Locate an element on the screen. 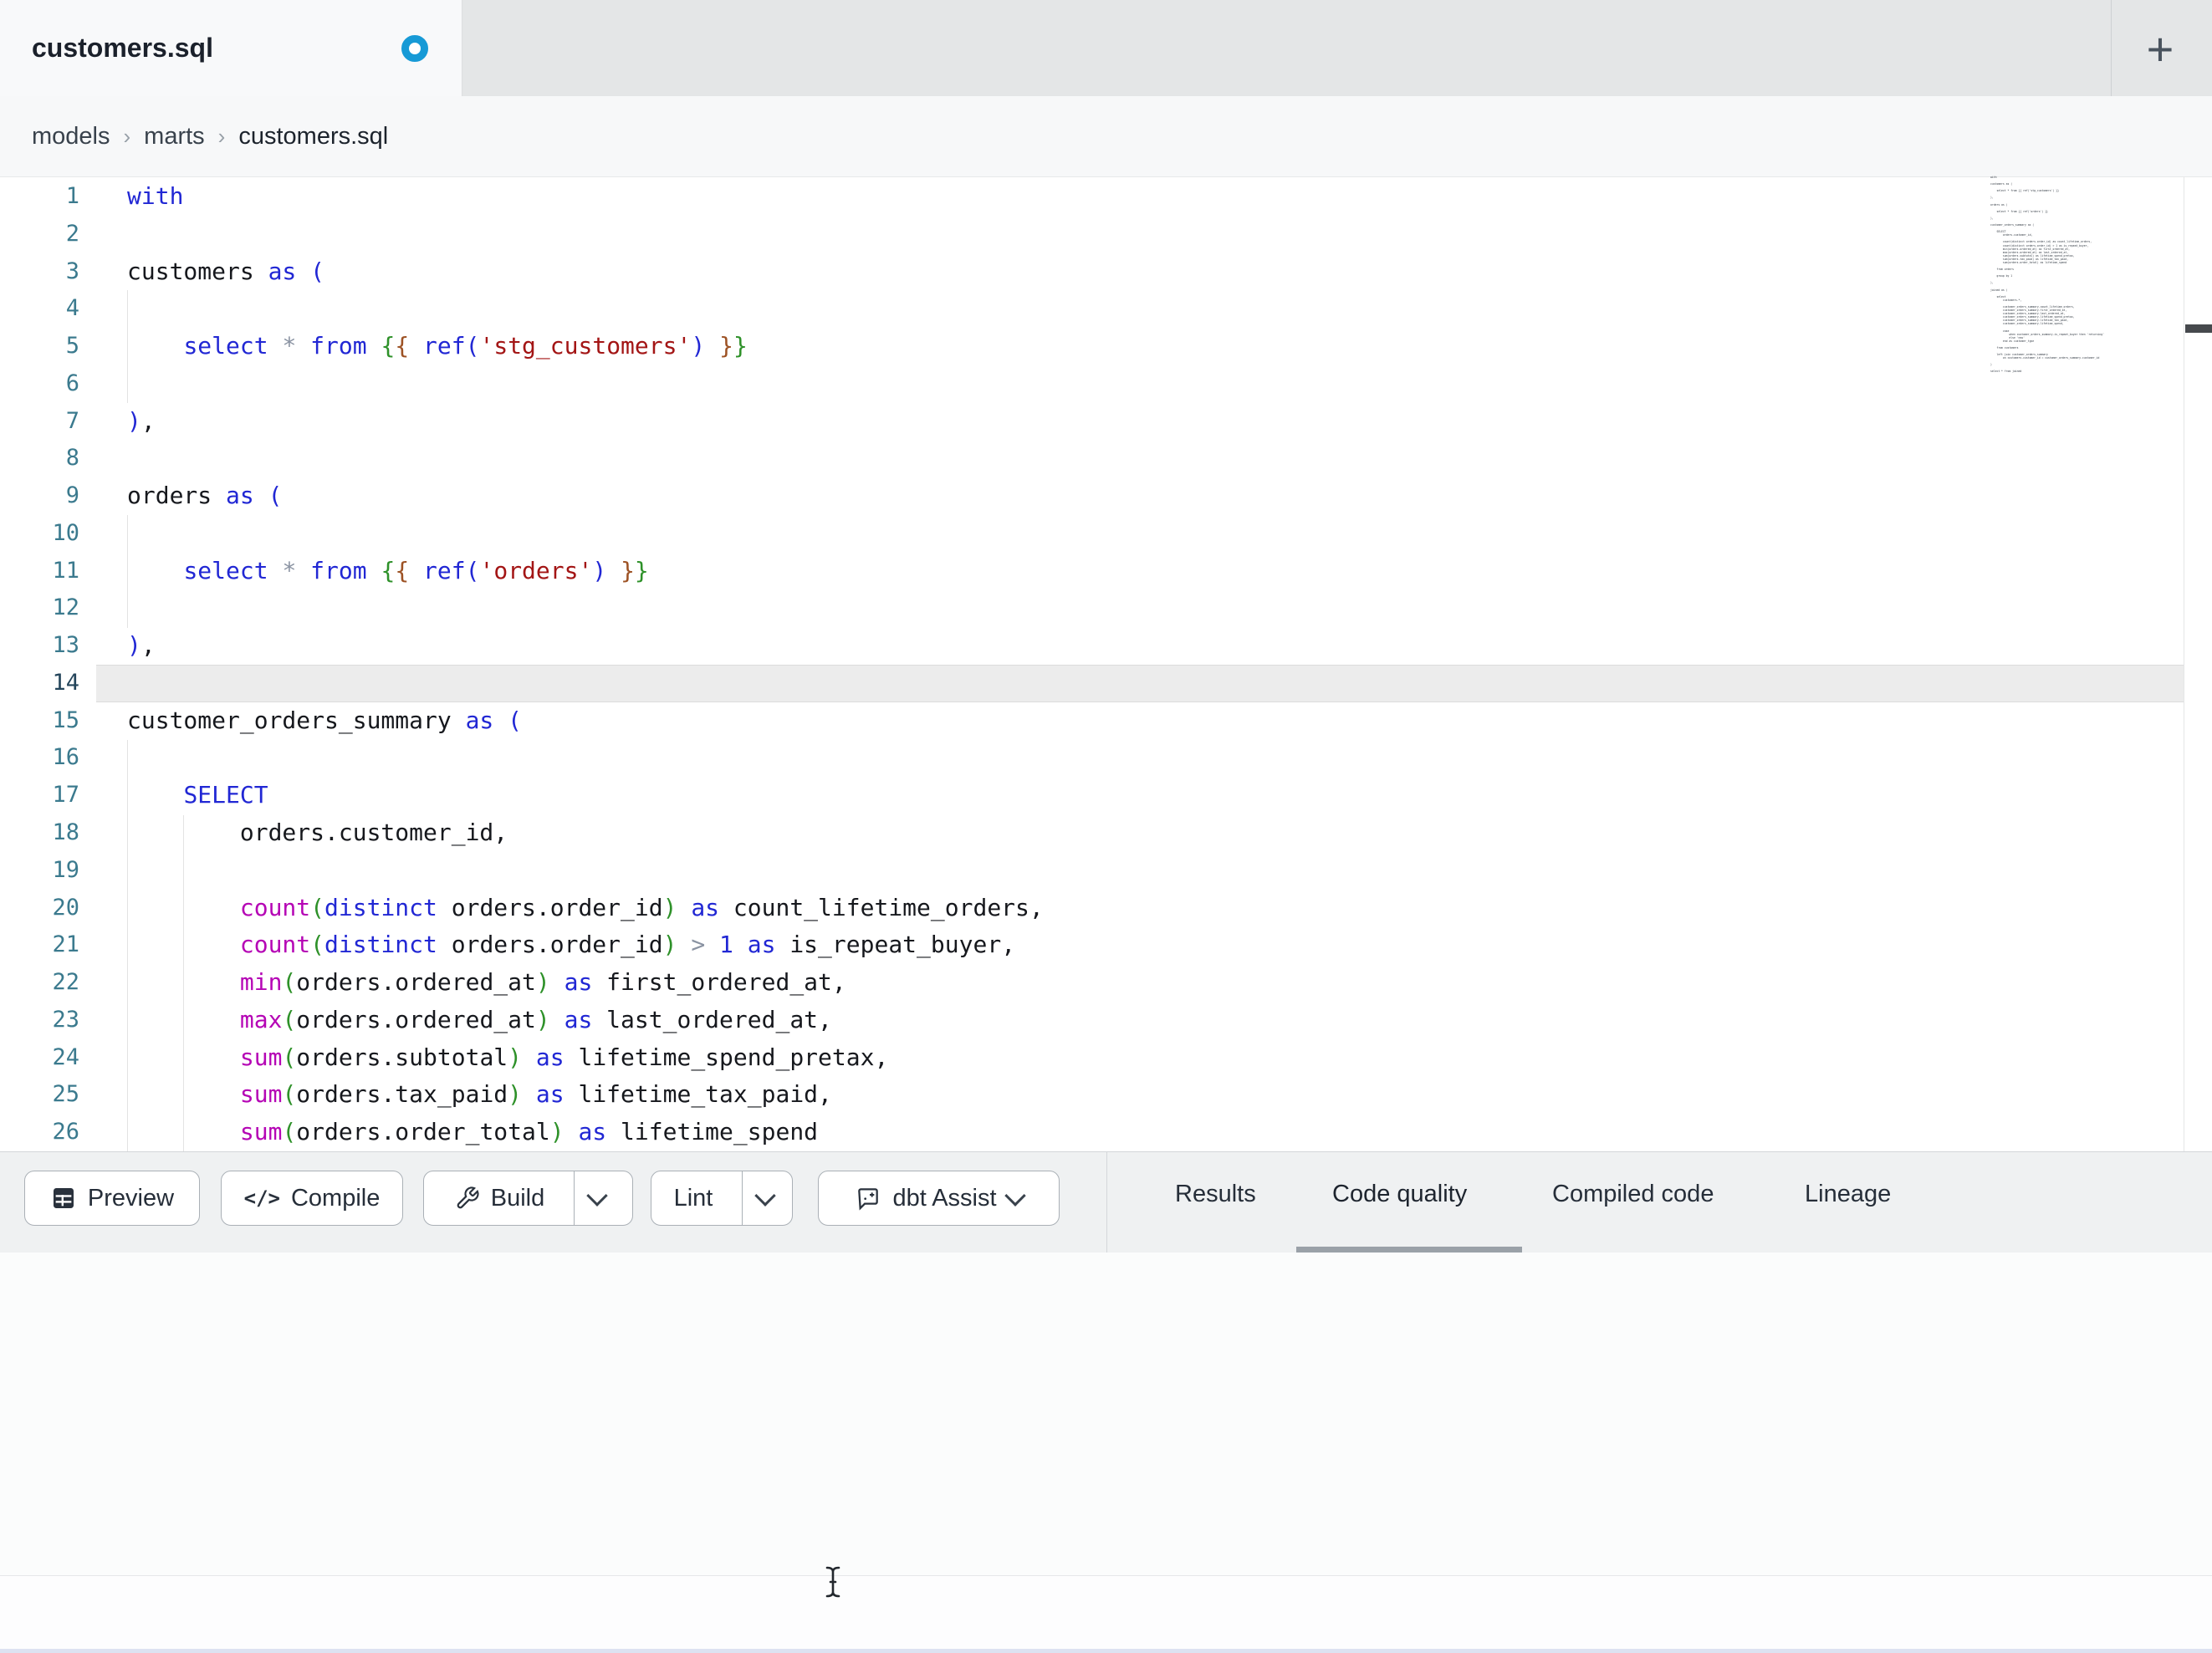  code-line: 16 is located at coordinates (1092, 758).